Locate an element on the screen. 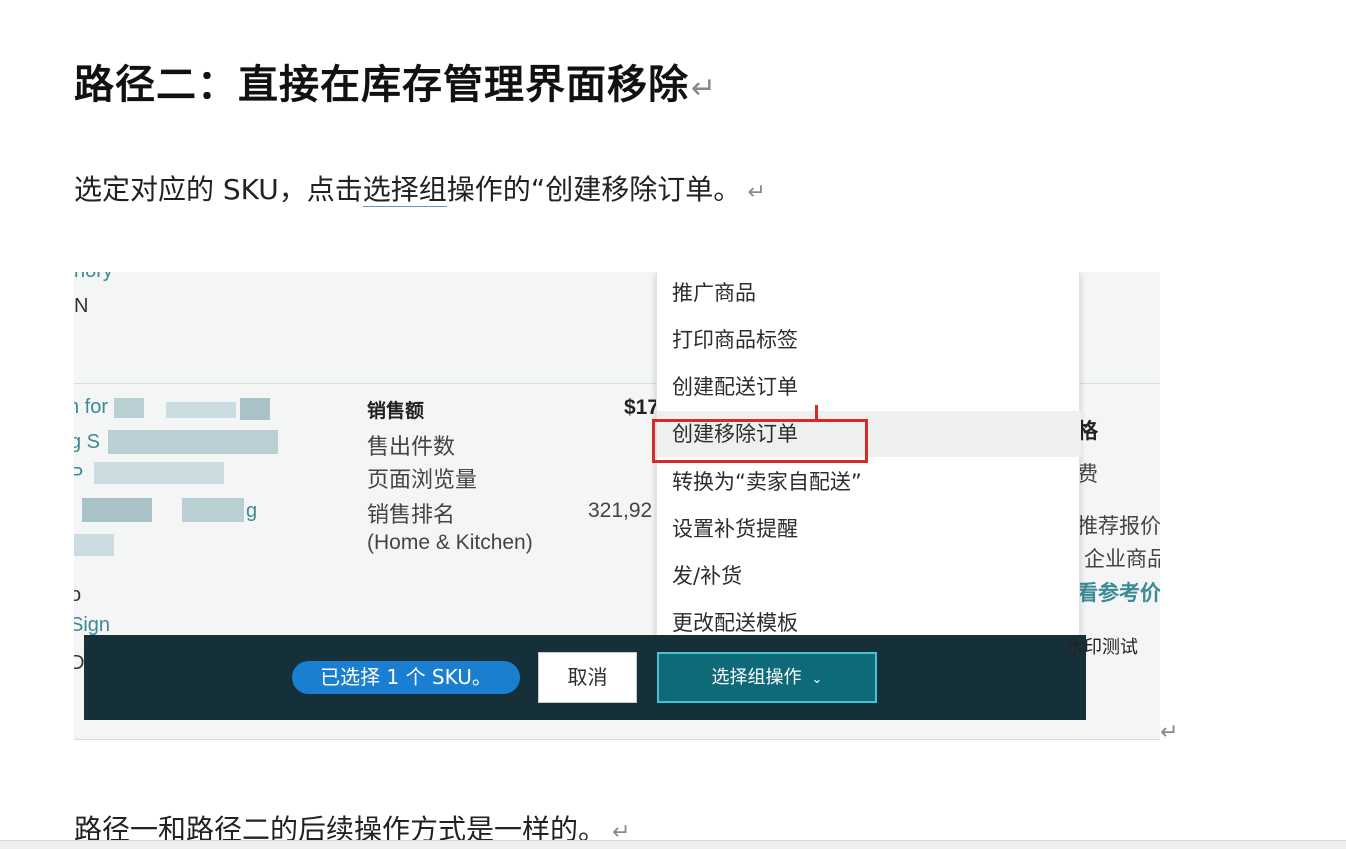 This screenshot has height=849, width=1346. units-sold-label: 售出件数 is located at coordinates (411, 447).